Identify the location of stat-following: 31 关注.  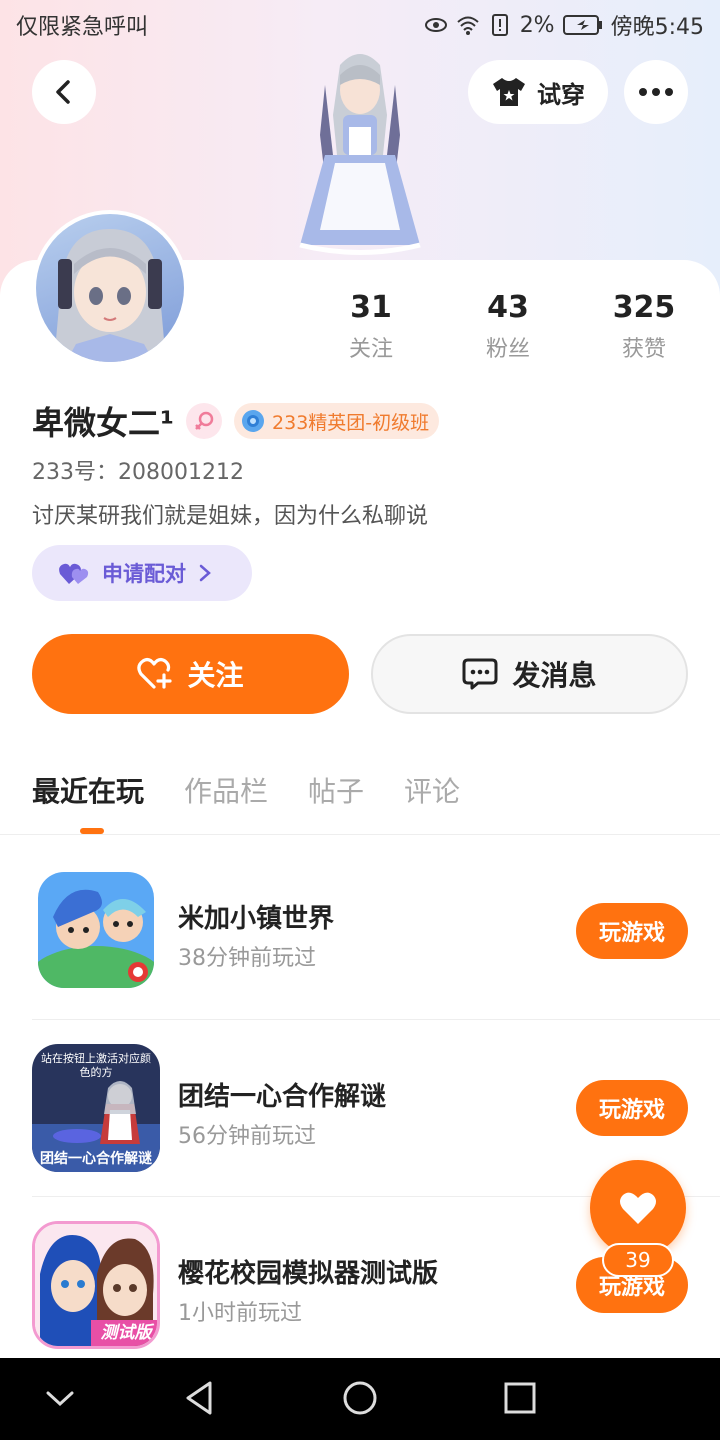
(371, 326).